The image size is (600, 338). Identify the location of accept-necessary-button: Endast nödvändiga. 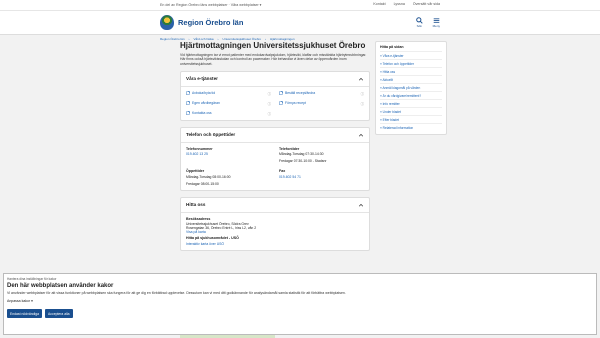
(25, 313).